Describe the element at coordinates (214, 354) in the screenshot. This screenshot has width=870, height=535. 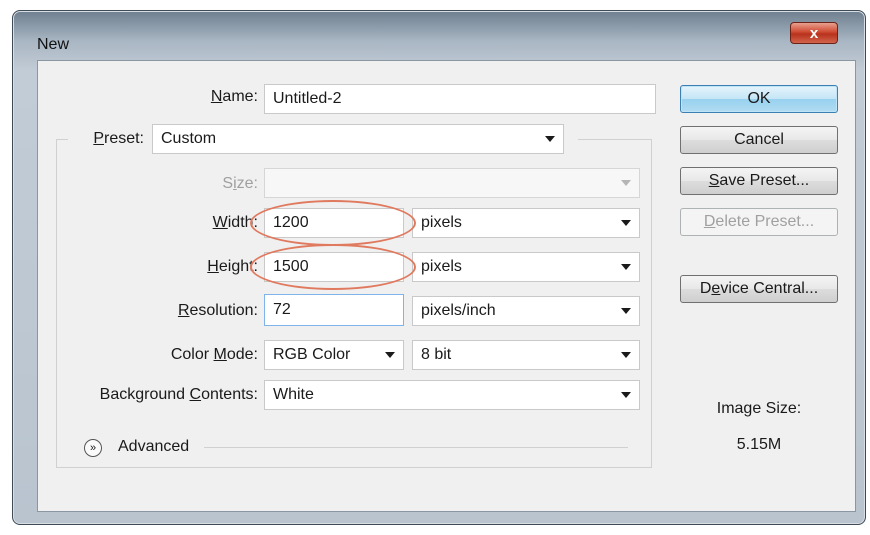
I see `color-mode-label: Color Mode:` at that location.